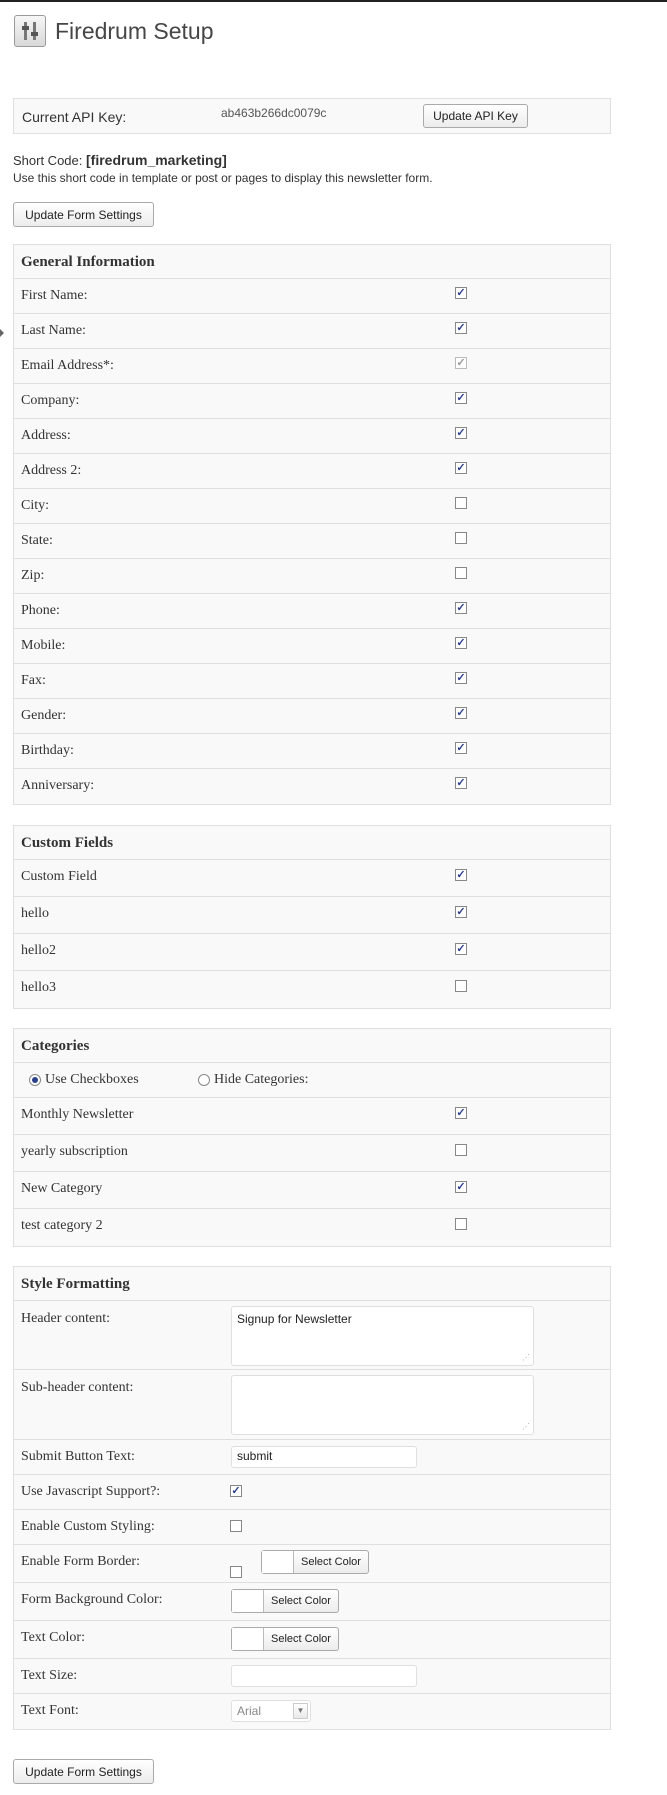  What do you see at coordinates (88, 1526) in the screenshot?
I see `custom-styling-label: Enable Custom Styling:` at bounding box center [88, 1526].